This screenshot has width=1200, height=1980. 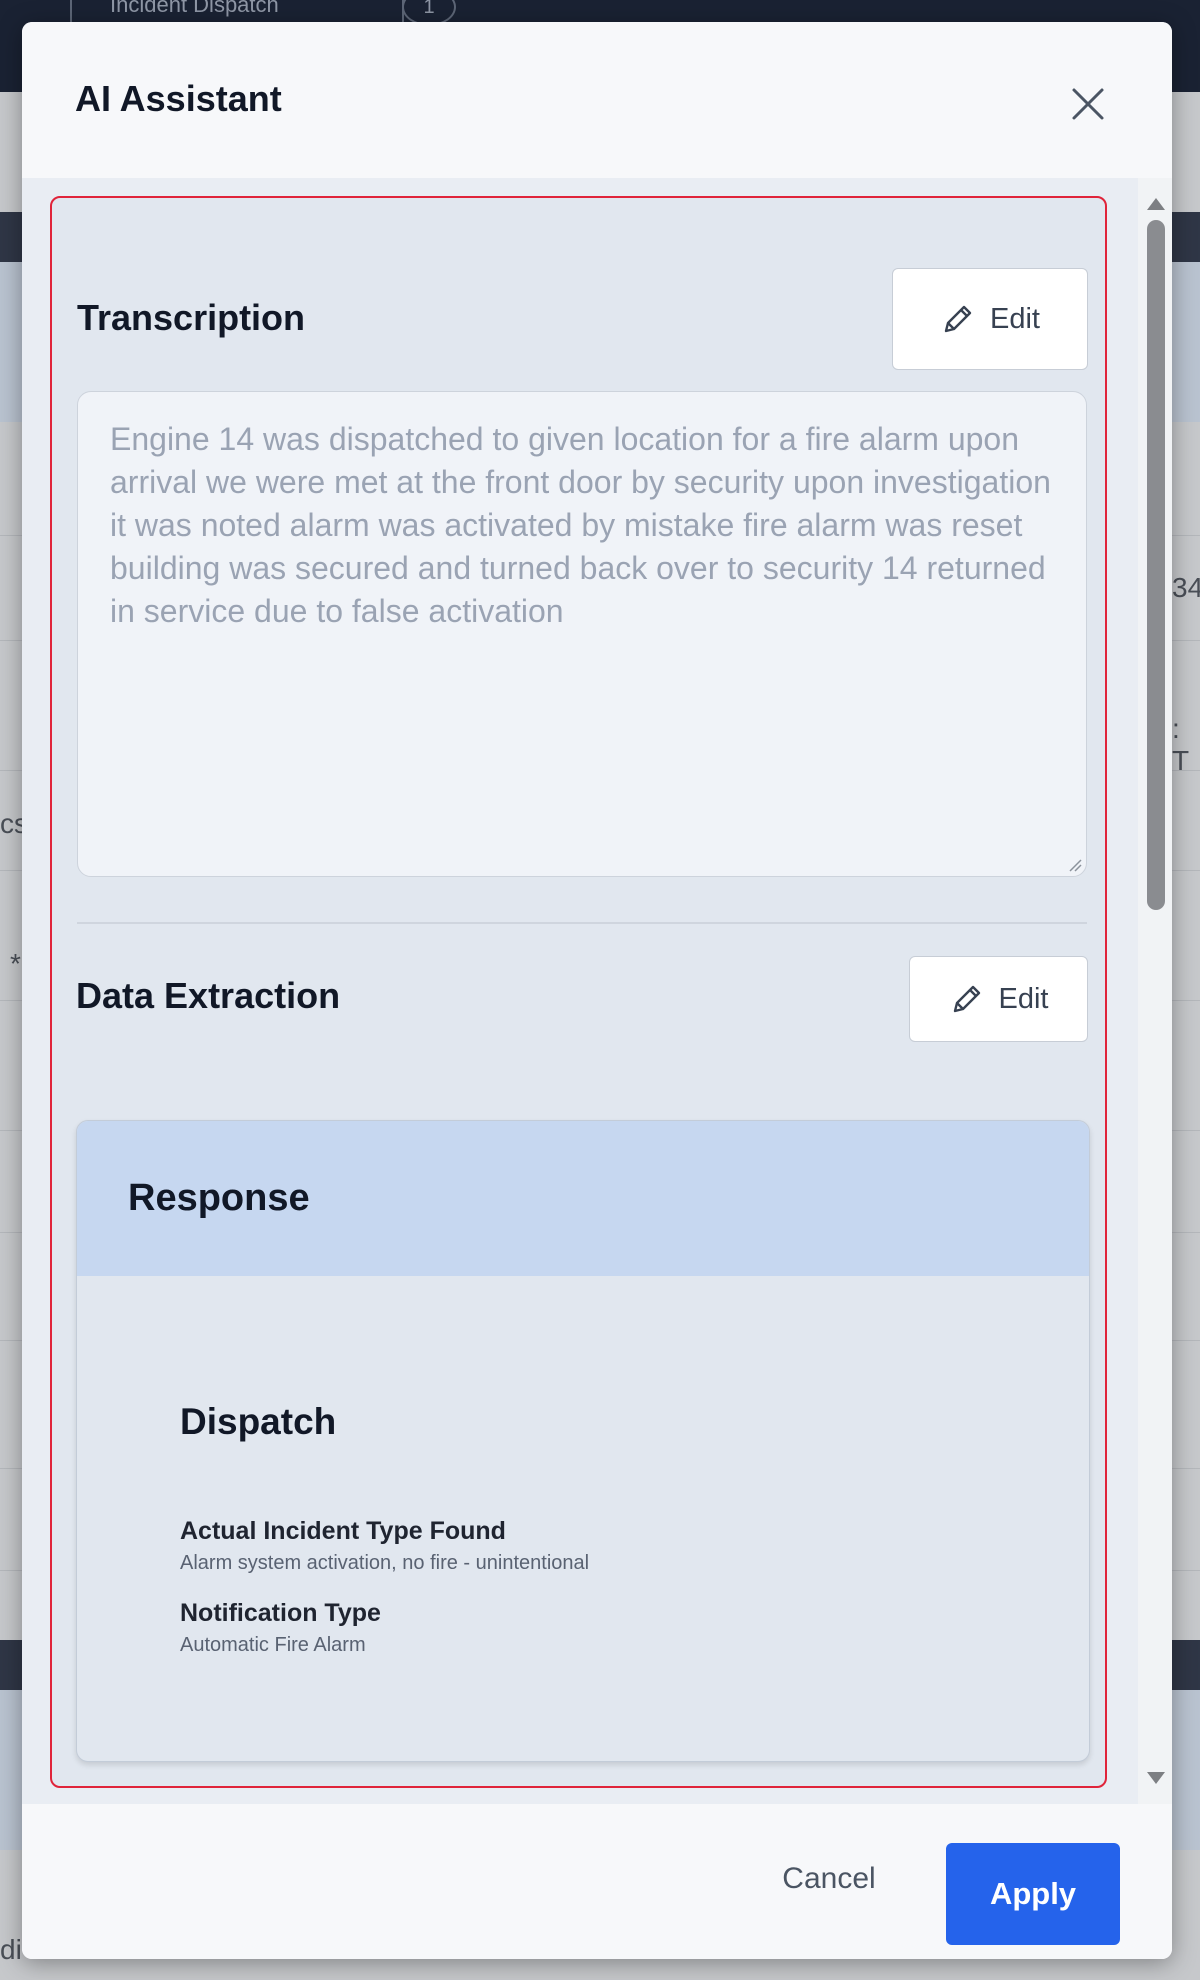 What do you see at coordinates (1155, 991) in the screenshot?
I see `modal-scrollbar` at bounding box center [1155, 991].